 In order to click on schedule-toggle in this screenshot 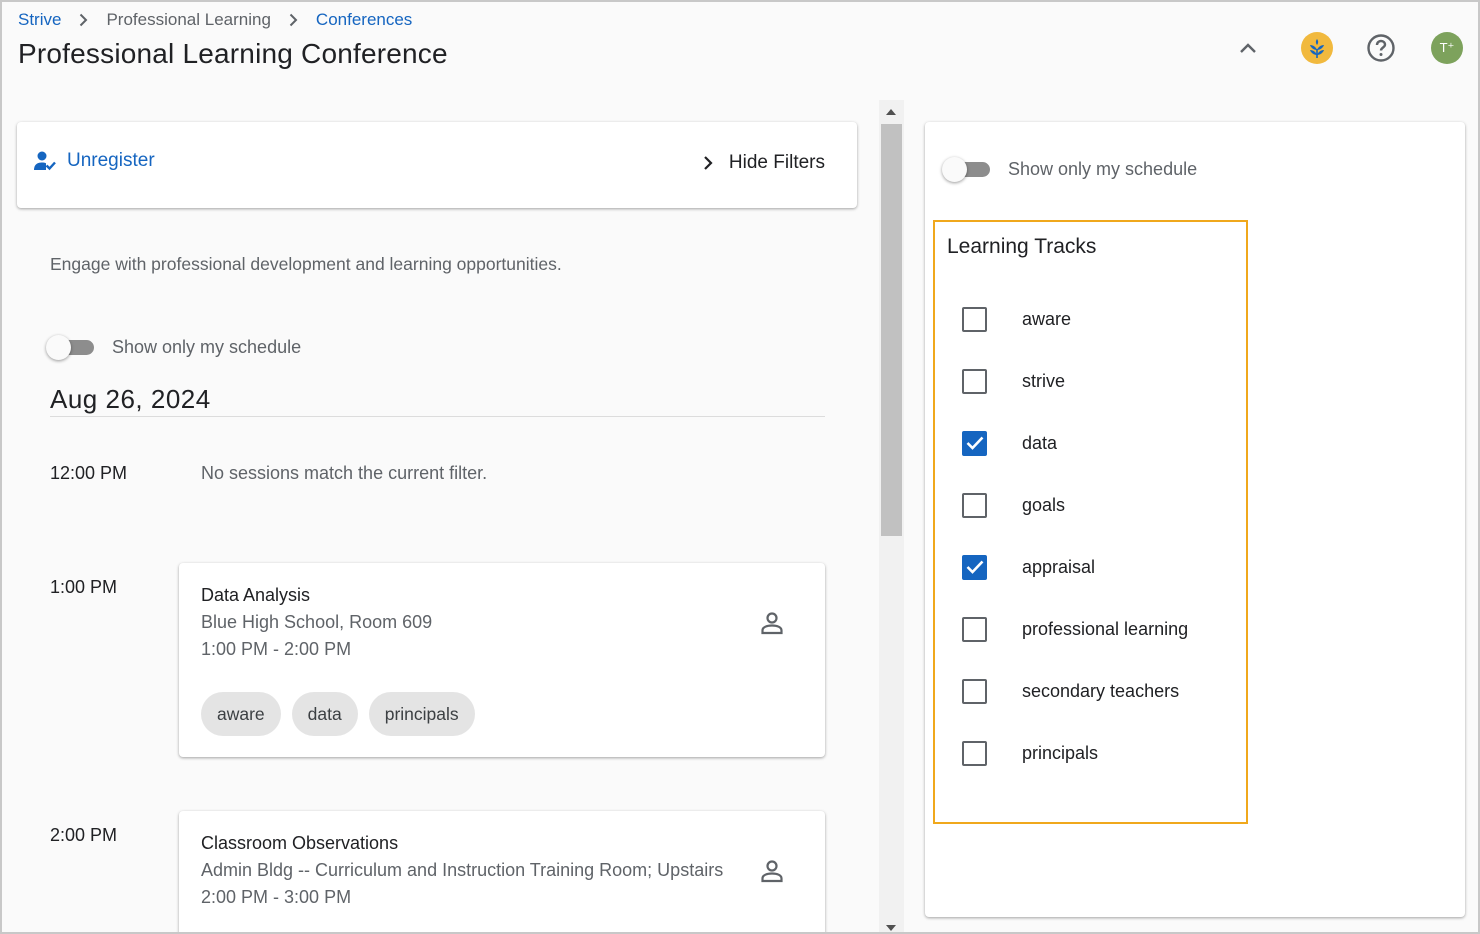, I will do `click(71, 347)`.